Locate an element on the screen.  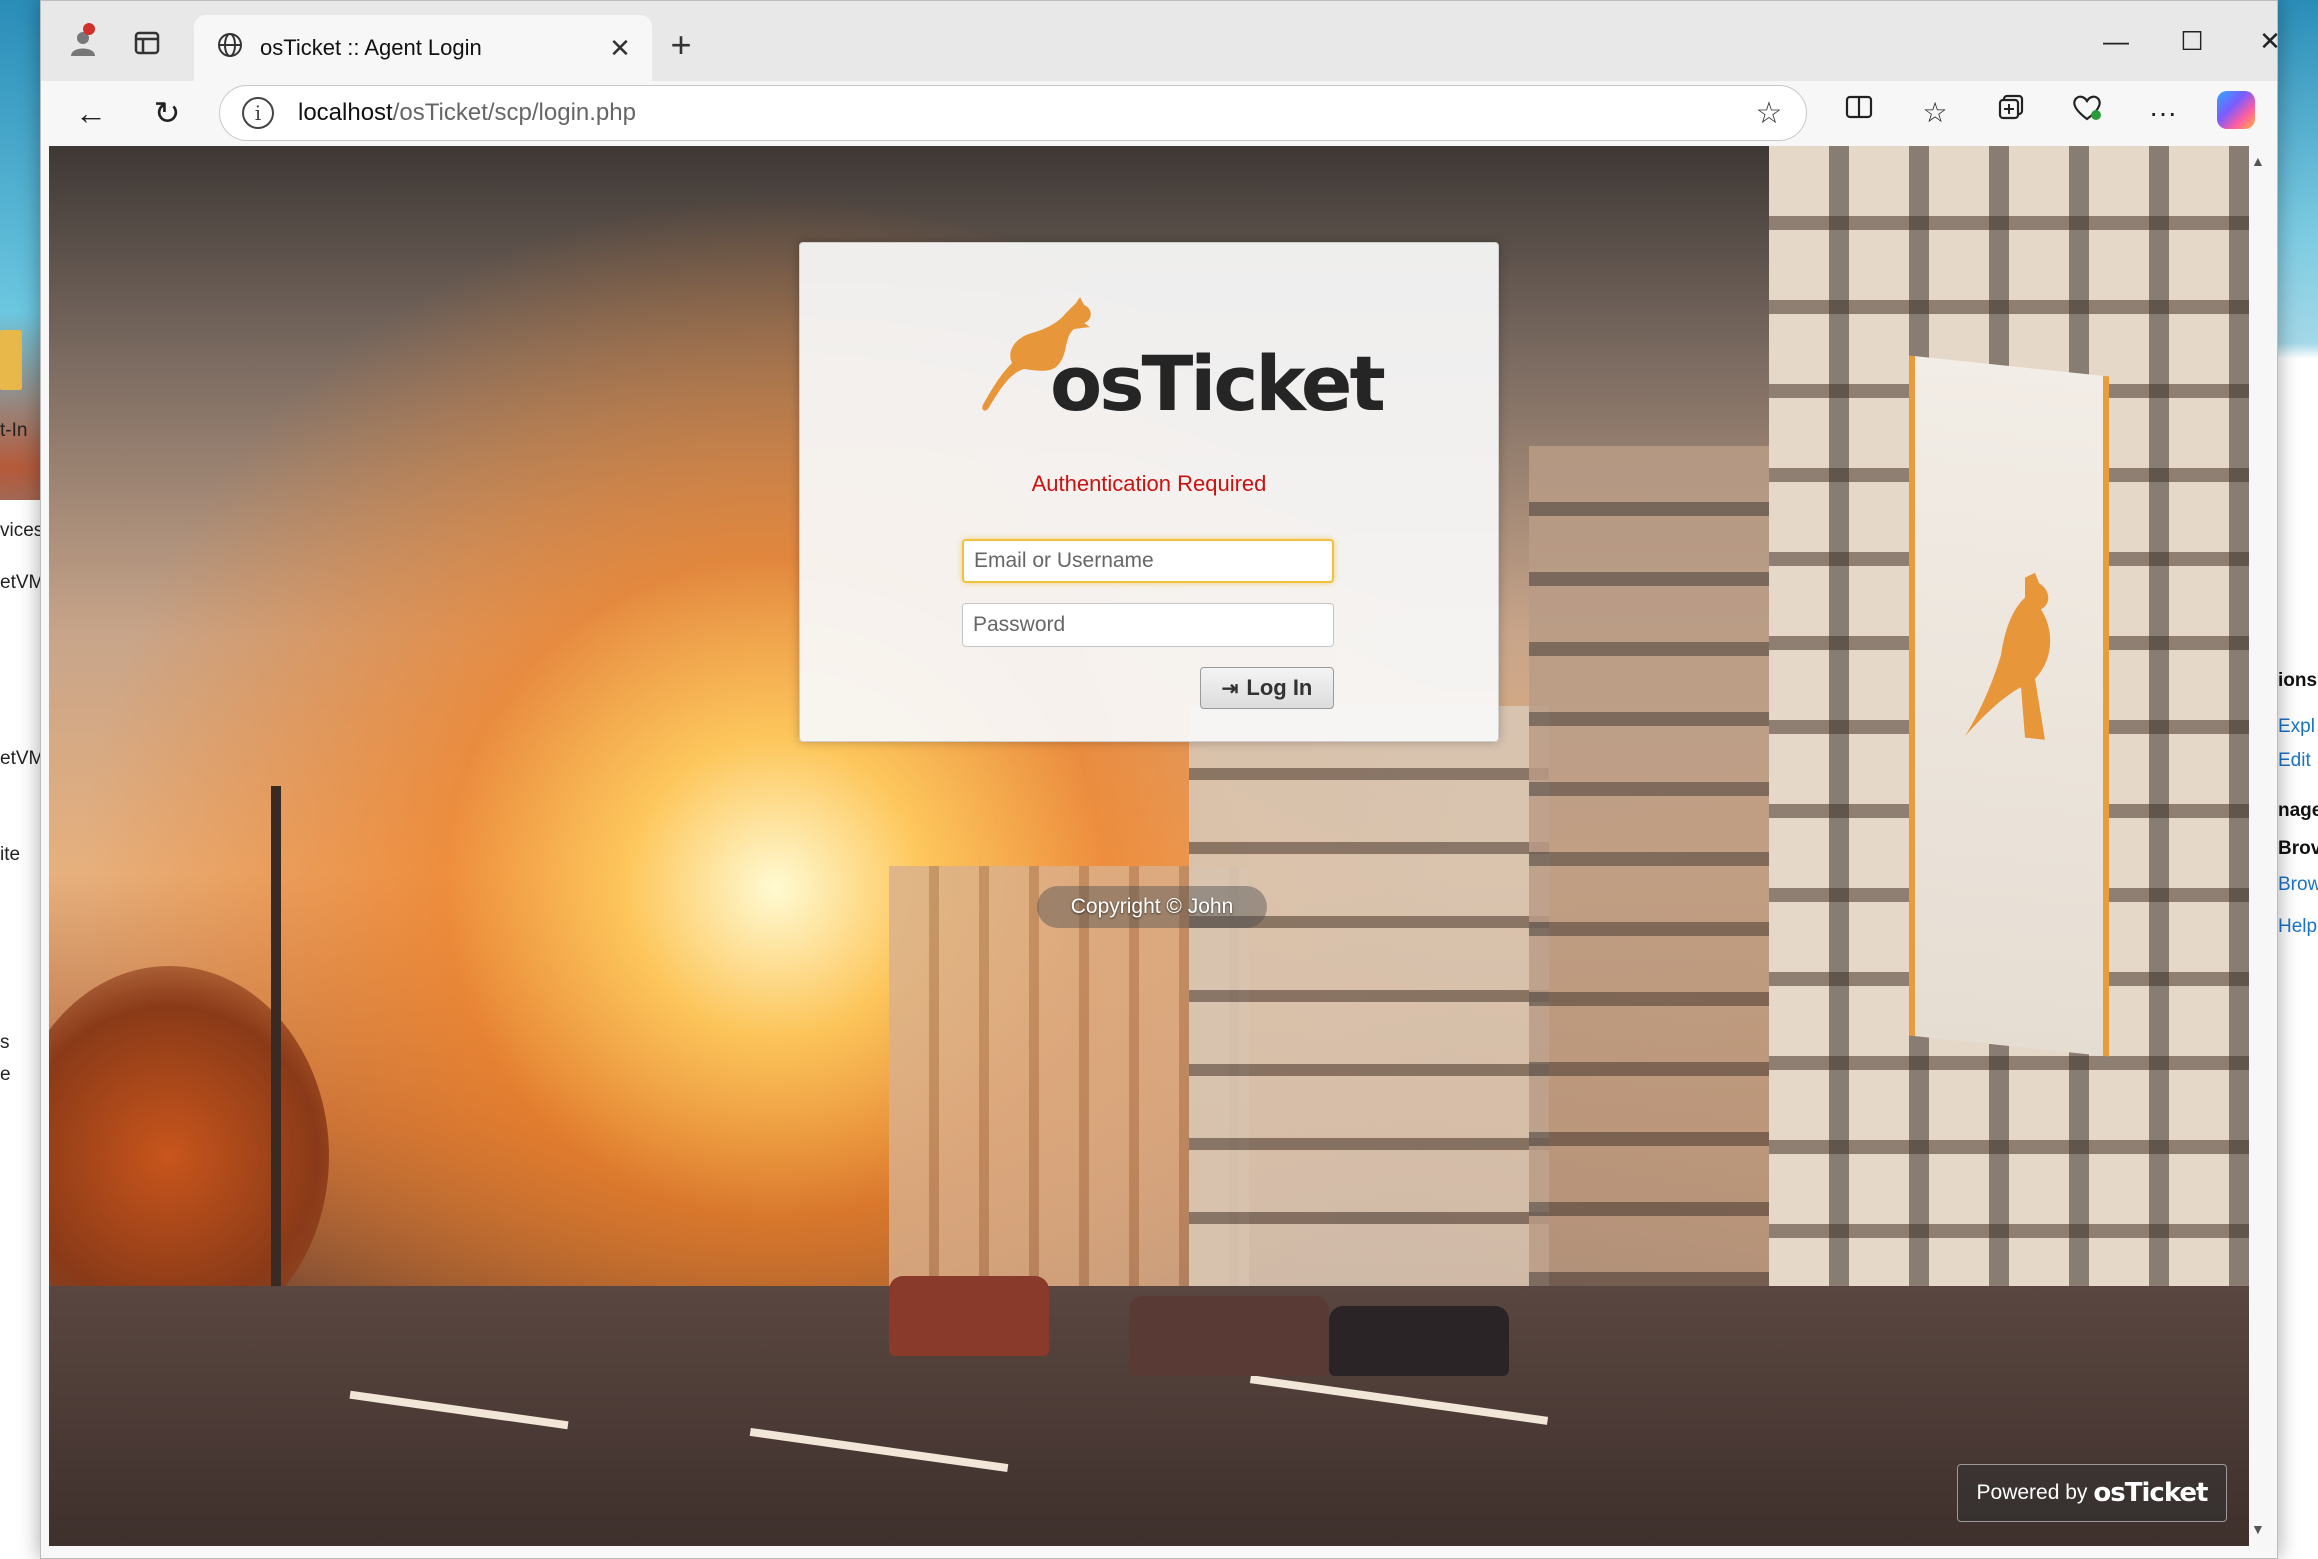
desktop-text: s is located at coordinates (5, 1042).